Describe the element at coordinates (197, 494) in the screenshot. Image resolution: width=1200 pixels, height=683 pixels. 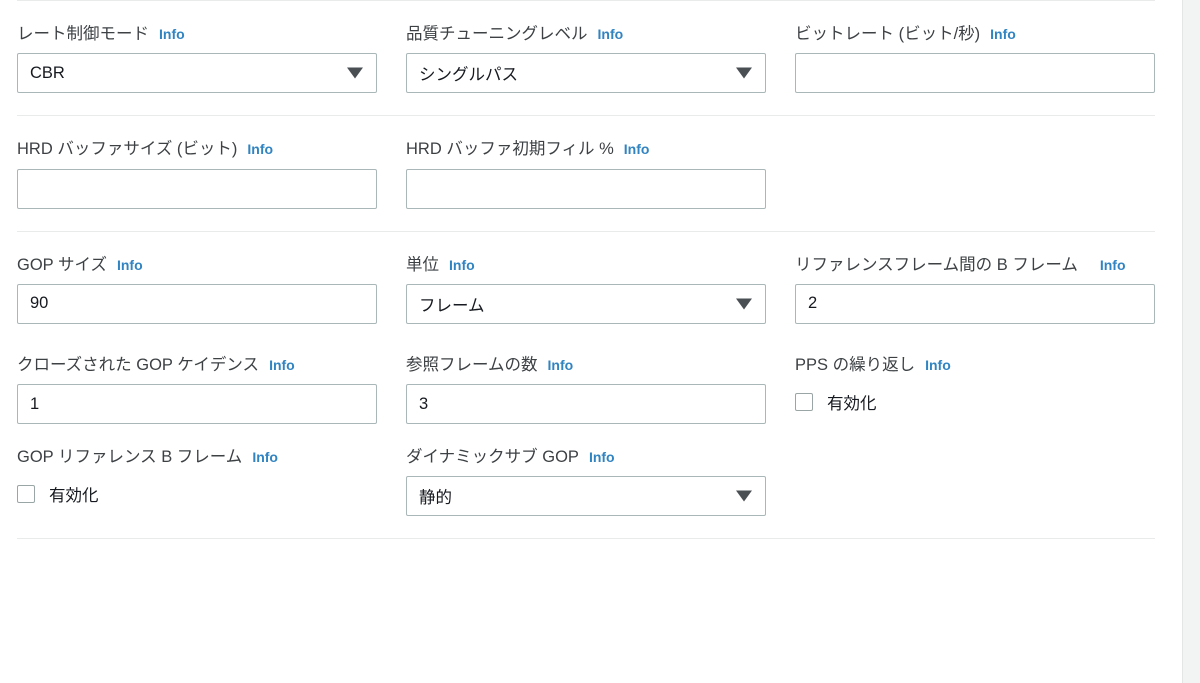
I see `checkbox-gop-reference-b-frame: 有効化` at that location.